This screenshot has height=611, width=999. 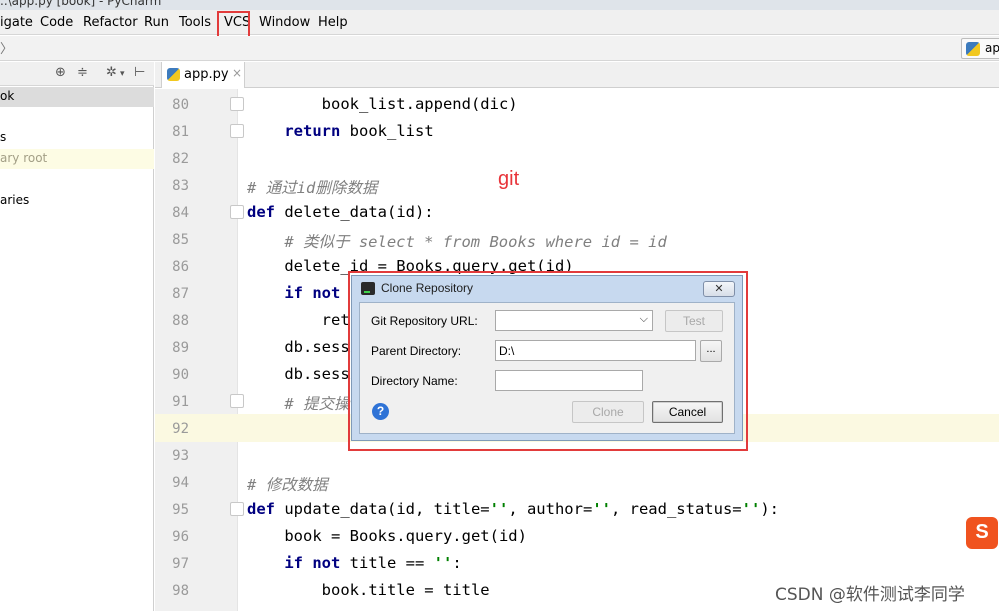 What do you see at coordinates (60, 72) in the screenshot?
I see `locate-icon: ⊕` at bounding box center [60, 72].